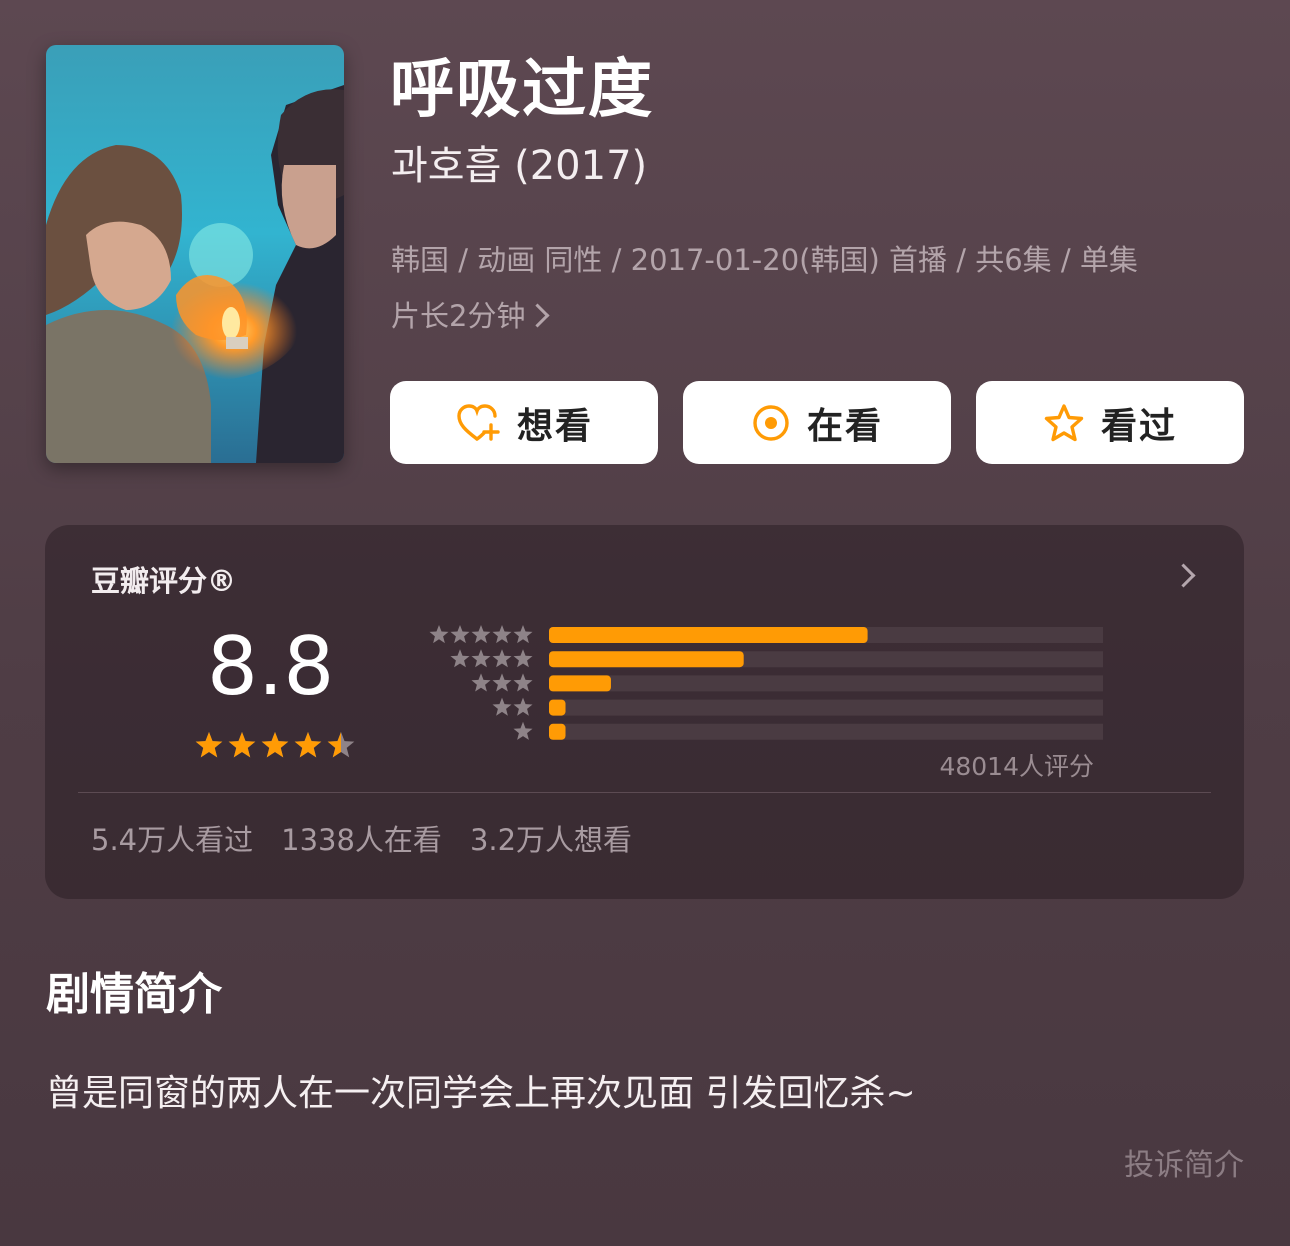 The width and height of the screenshot is (1290, 1246). Describe the element at coordinates (481, 1093) in the screenshot. I see `synopsis-text: 曾是同窗的两人在一次同学会上再次见面 引发回忆杀~` at that location.